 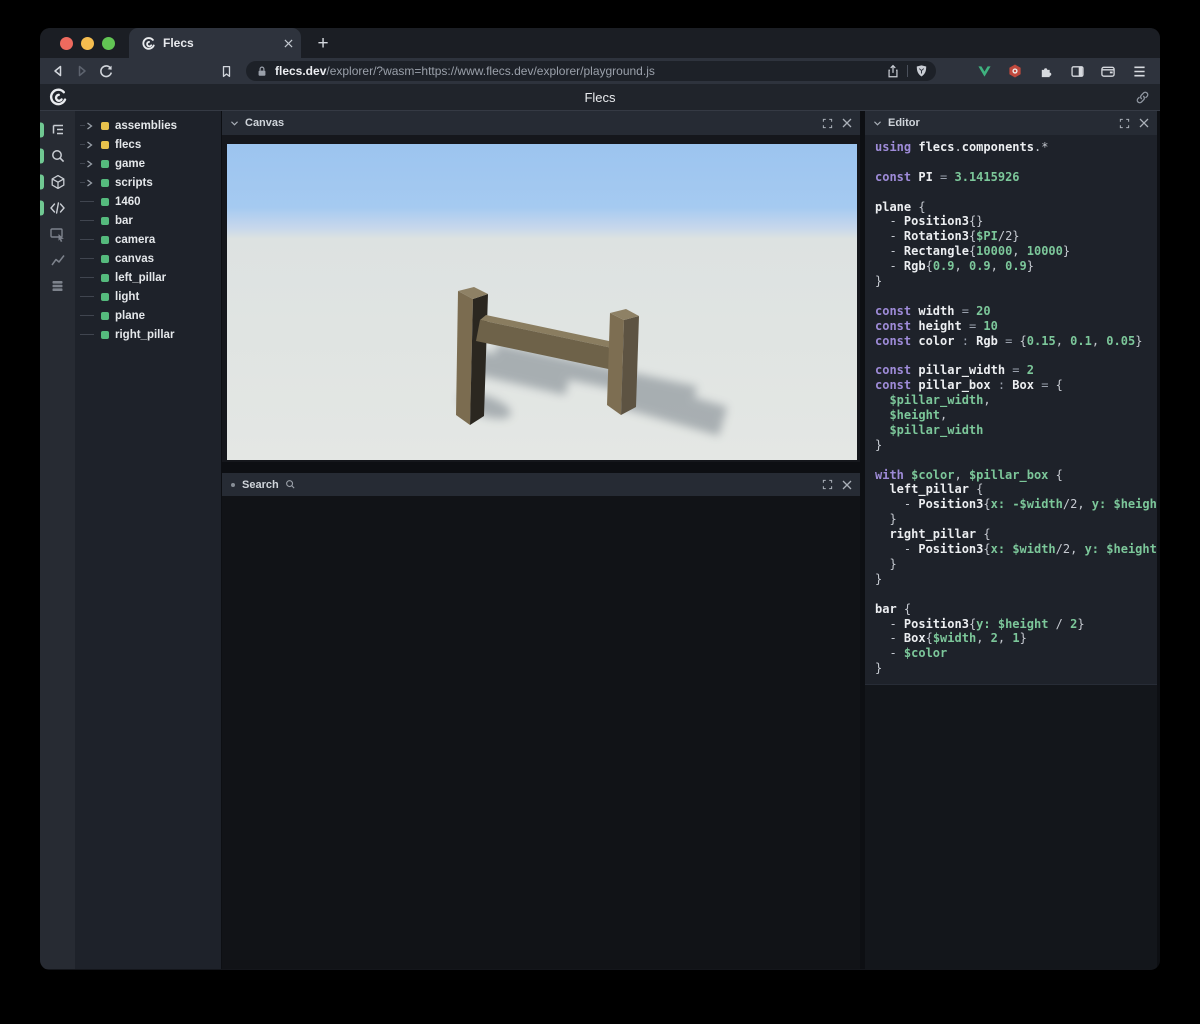 I want to click on collapsed-dot-icon, so click(x=233, y=485).